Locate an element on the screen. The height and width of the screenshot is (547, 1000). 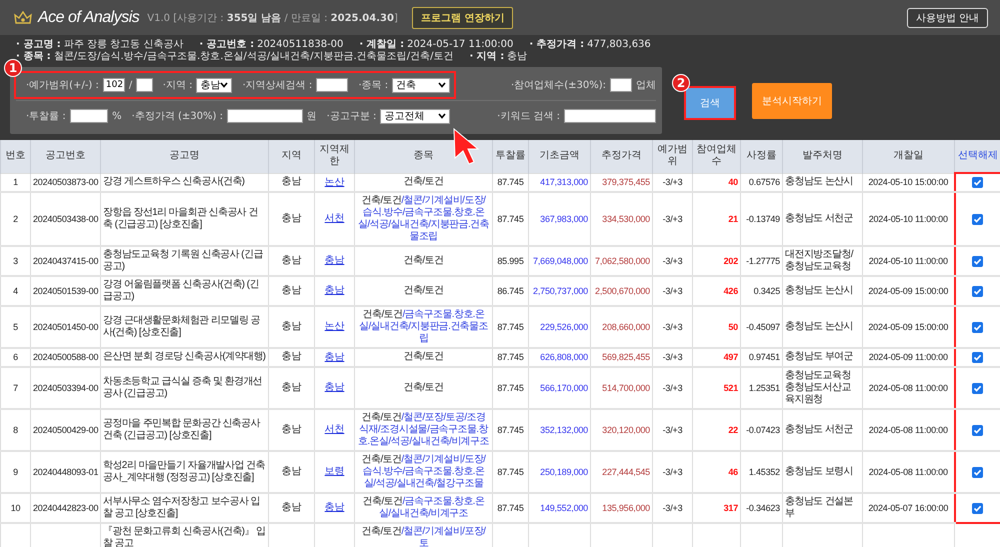
table-cell: 0.67576 is located at coordinates (761, 182).